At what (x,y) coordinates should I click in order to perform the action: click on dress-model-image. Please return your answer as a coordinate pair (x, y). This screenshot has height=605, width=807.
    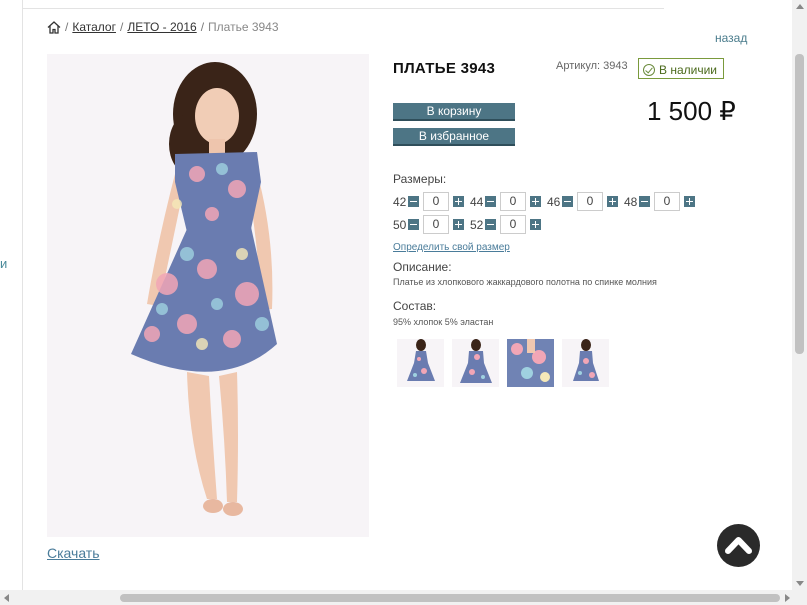
    Looking at the image, I should click on (204, 289).